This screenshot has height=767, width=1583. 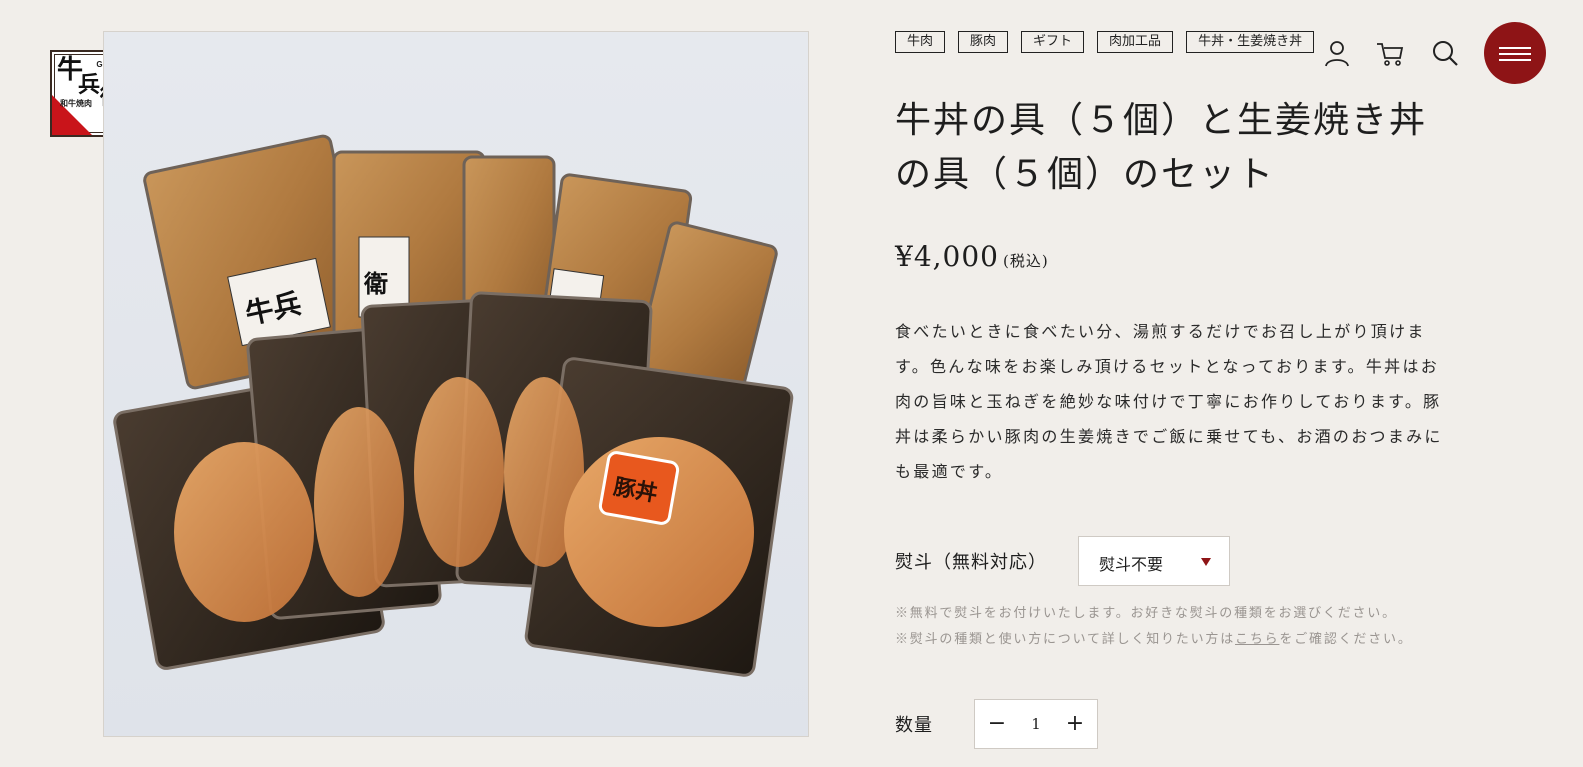 I want to click on tag-gyudon-ginger: 牛丼・生姜焼き丼, so click(x=1250, y=42).